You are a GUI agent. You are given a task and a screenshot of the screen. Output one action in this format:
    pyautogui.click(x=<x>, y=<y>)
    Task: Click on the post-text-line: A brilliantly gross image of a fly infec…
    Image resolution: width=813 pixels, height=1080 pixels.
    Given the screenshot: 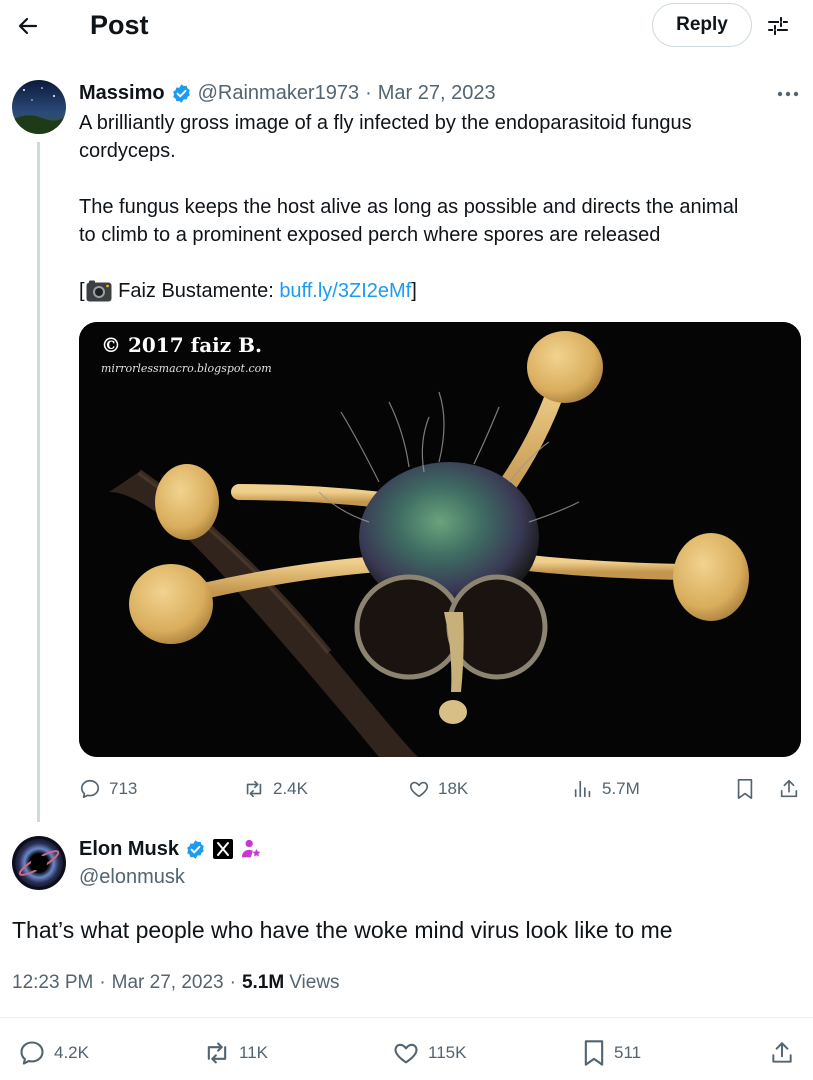 What is the action you would take?
    pyautogui.click(x=385, y=123)
    